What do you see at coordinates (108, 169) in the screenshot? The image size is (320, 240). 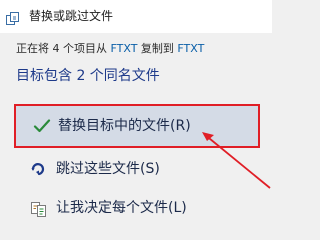 I see `skip-files-label: 跳过这些文件(S)` at bounding box center [108, 169].